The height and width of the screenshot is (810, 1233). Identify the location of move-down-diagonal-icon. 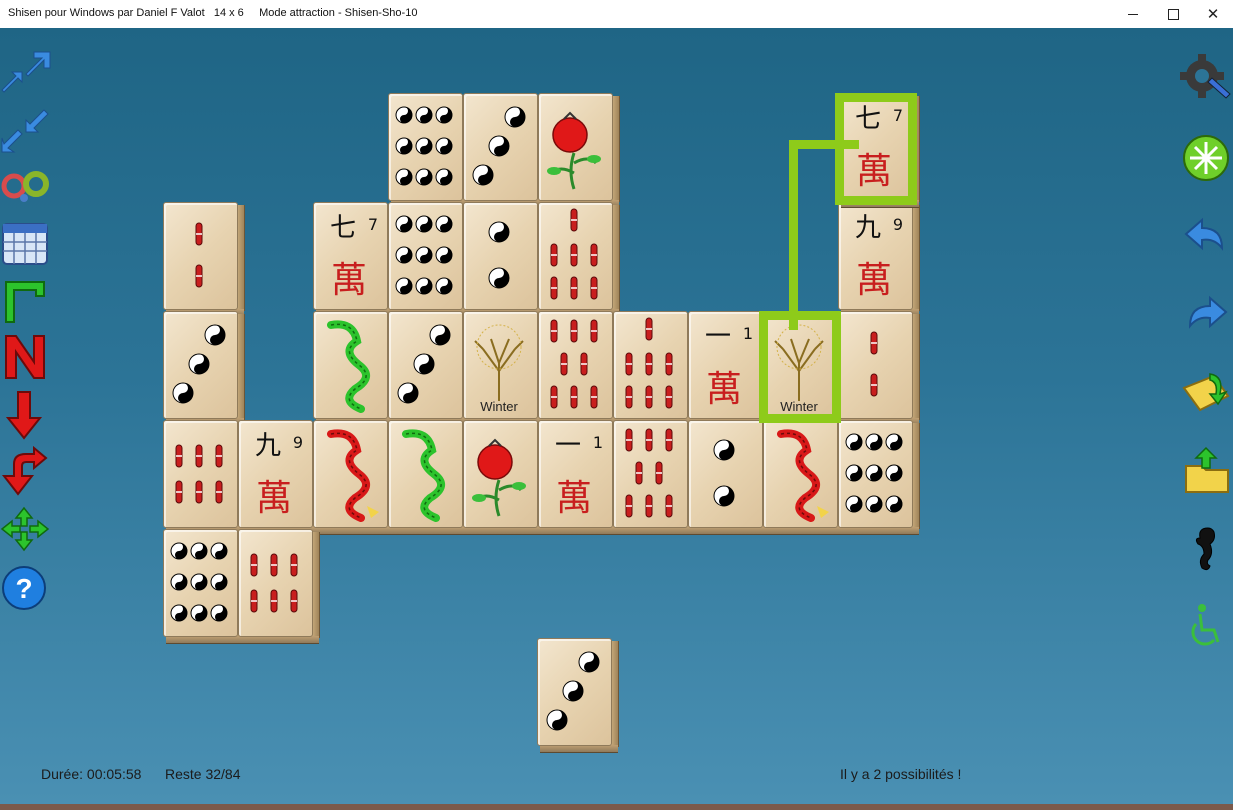
(26, 129).